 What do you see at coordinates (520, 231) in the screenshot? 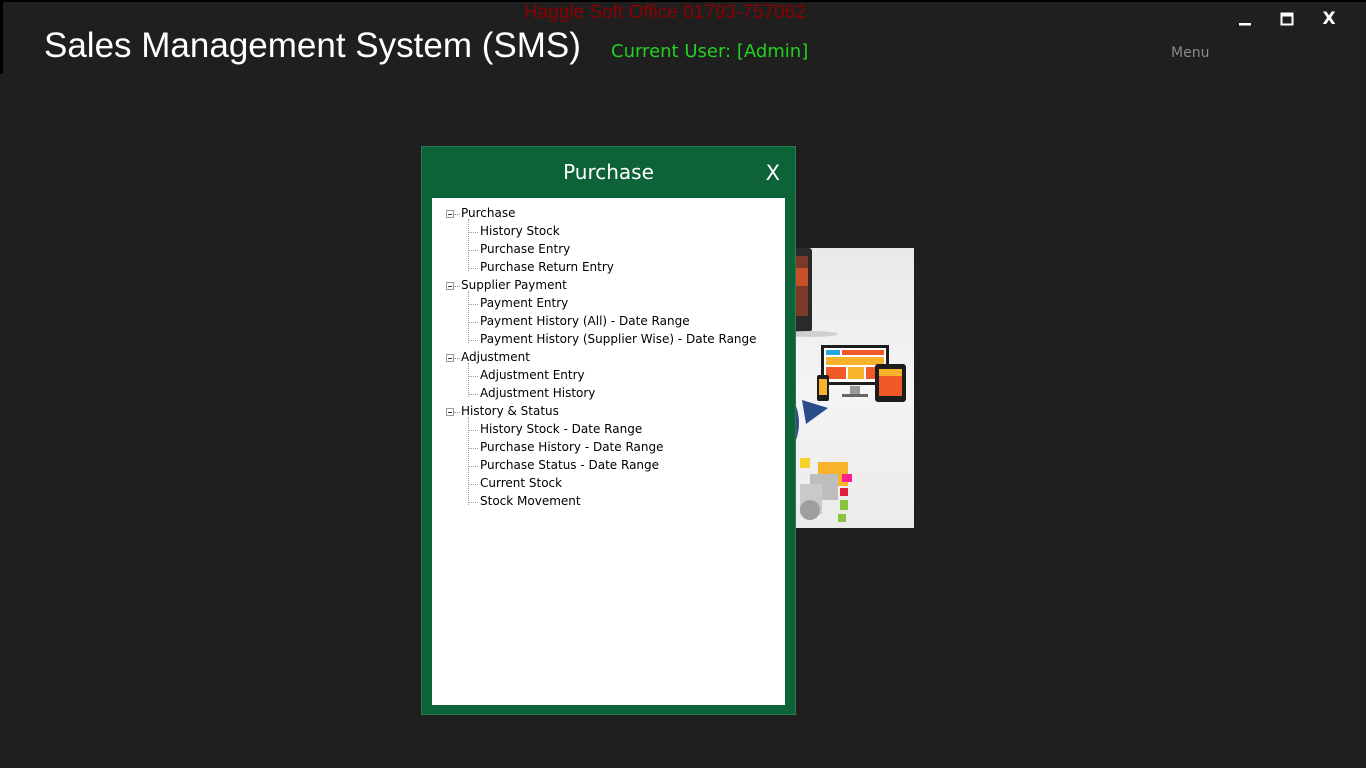
I see `tree-item: History Stock` at bounding box center [520, 231].